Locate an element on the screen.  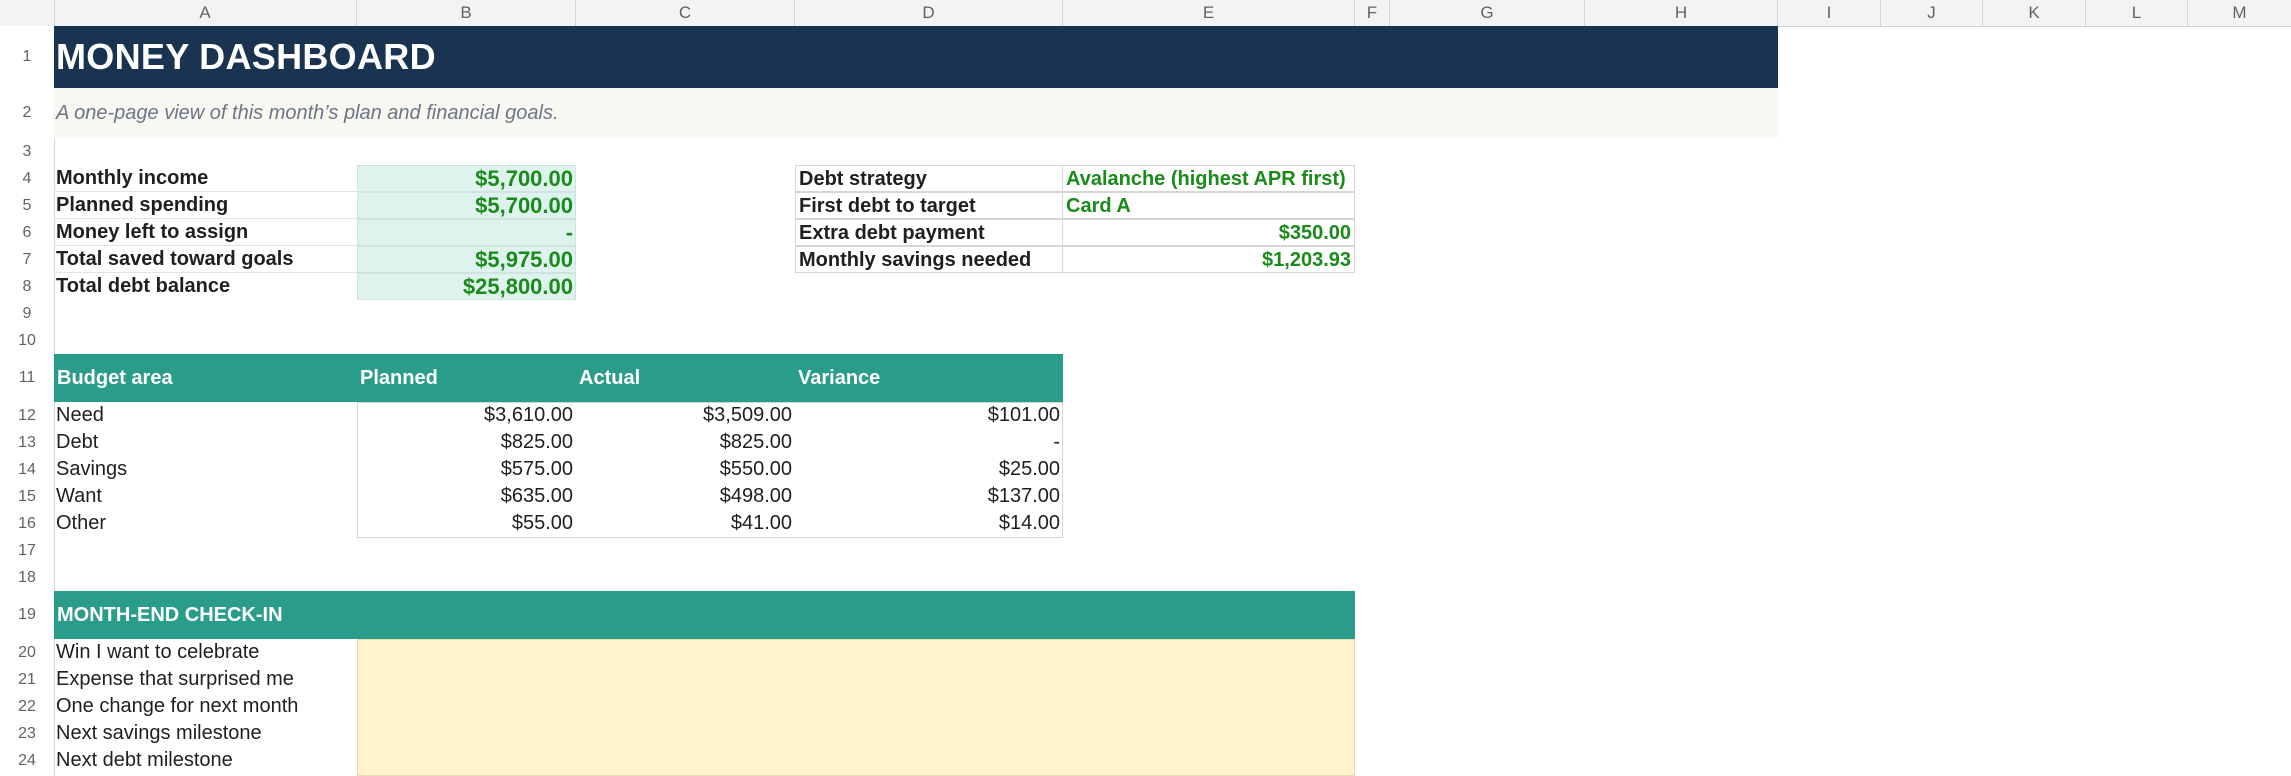
row-header-22: 22 is located at coordinates (27, 706).